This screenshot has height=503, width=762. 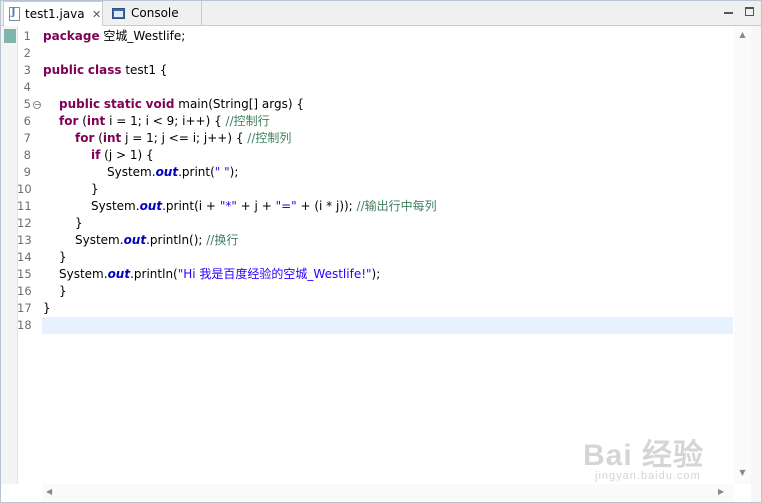 I want to click on current-line-highlight, so click(x=387, y=325).